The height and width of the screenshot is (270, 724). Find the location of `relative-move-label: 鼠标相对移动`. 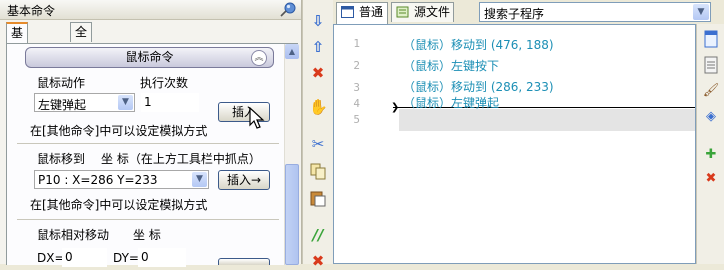

relative-move-label: 鼠标相对移动 is located at coordinates (73, 235).